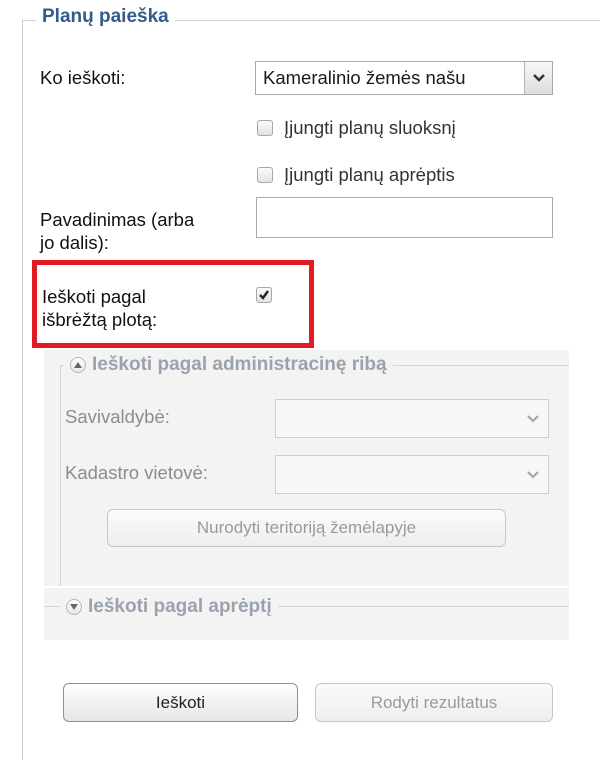 The width and height of the screenshot is (602, 760). I want to click on territory-button: Nurodyti teritoriją žemėlapyje, so click(306, 528).